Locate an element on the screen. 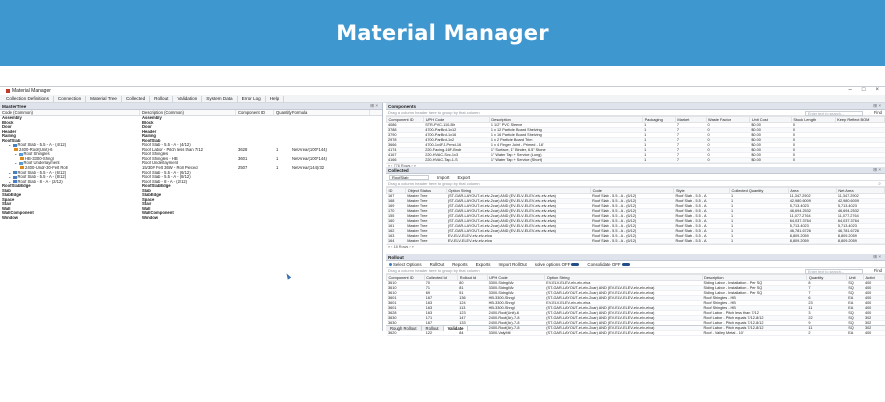 This screenshot has height=402, width=885. tree-code: Roof Slab - 5.5 - A - (8/12) is located at coordinates (42, 177).